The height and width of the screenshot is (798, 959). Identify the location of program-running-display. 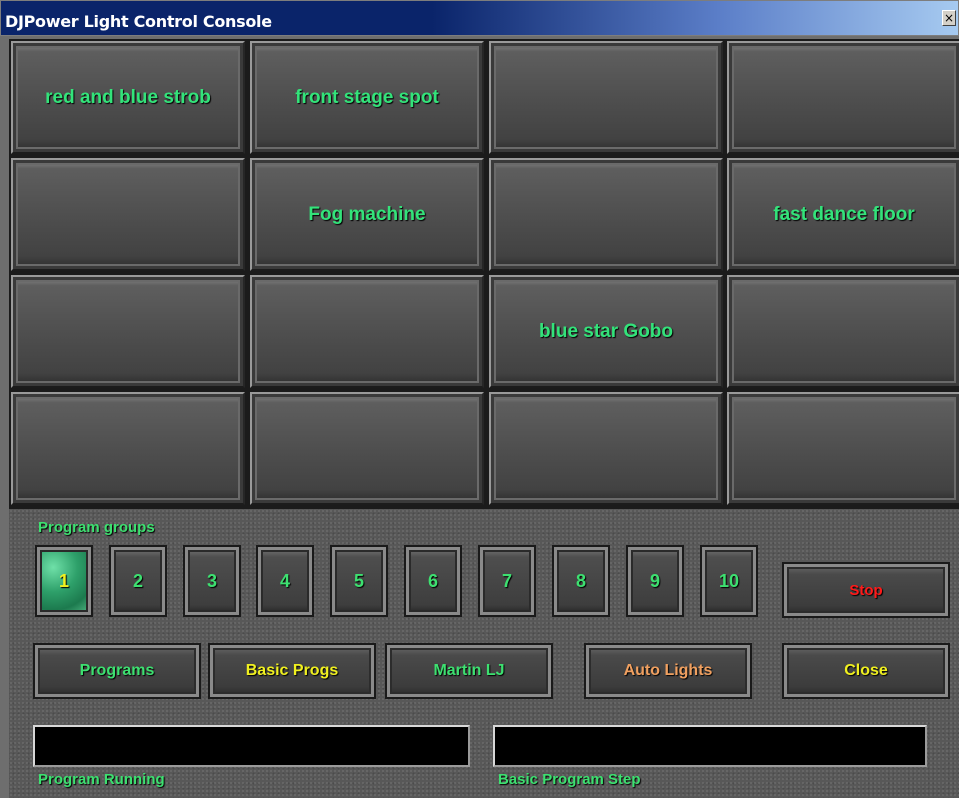
(251, 746).